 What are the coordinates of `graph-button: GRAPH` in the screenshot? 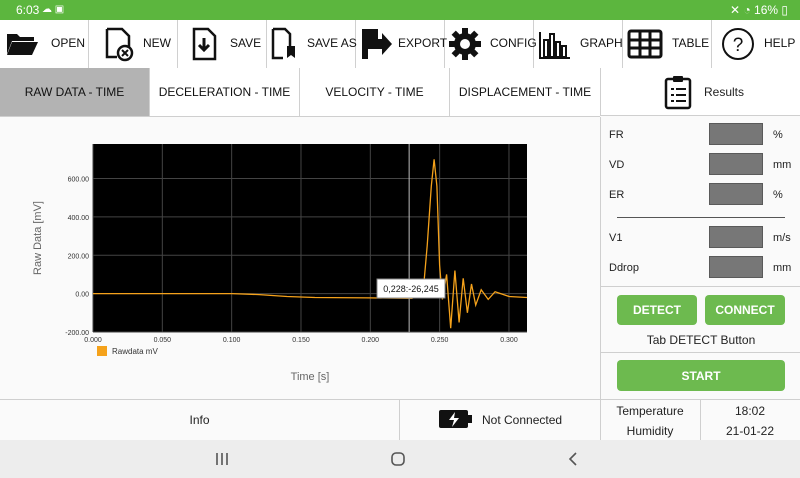 It's located at (578, 44).